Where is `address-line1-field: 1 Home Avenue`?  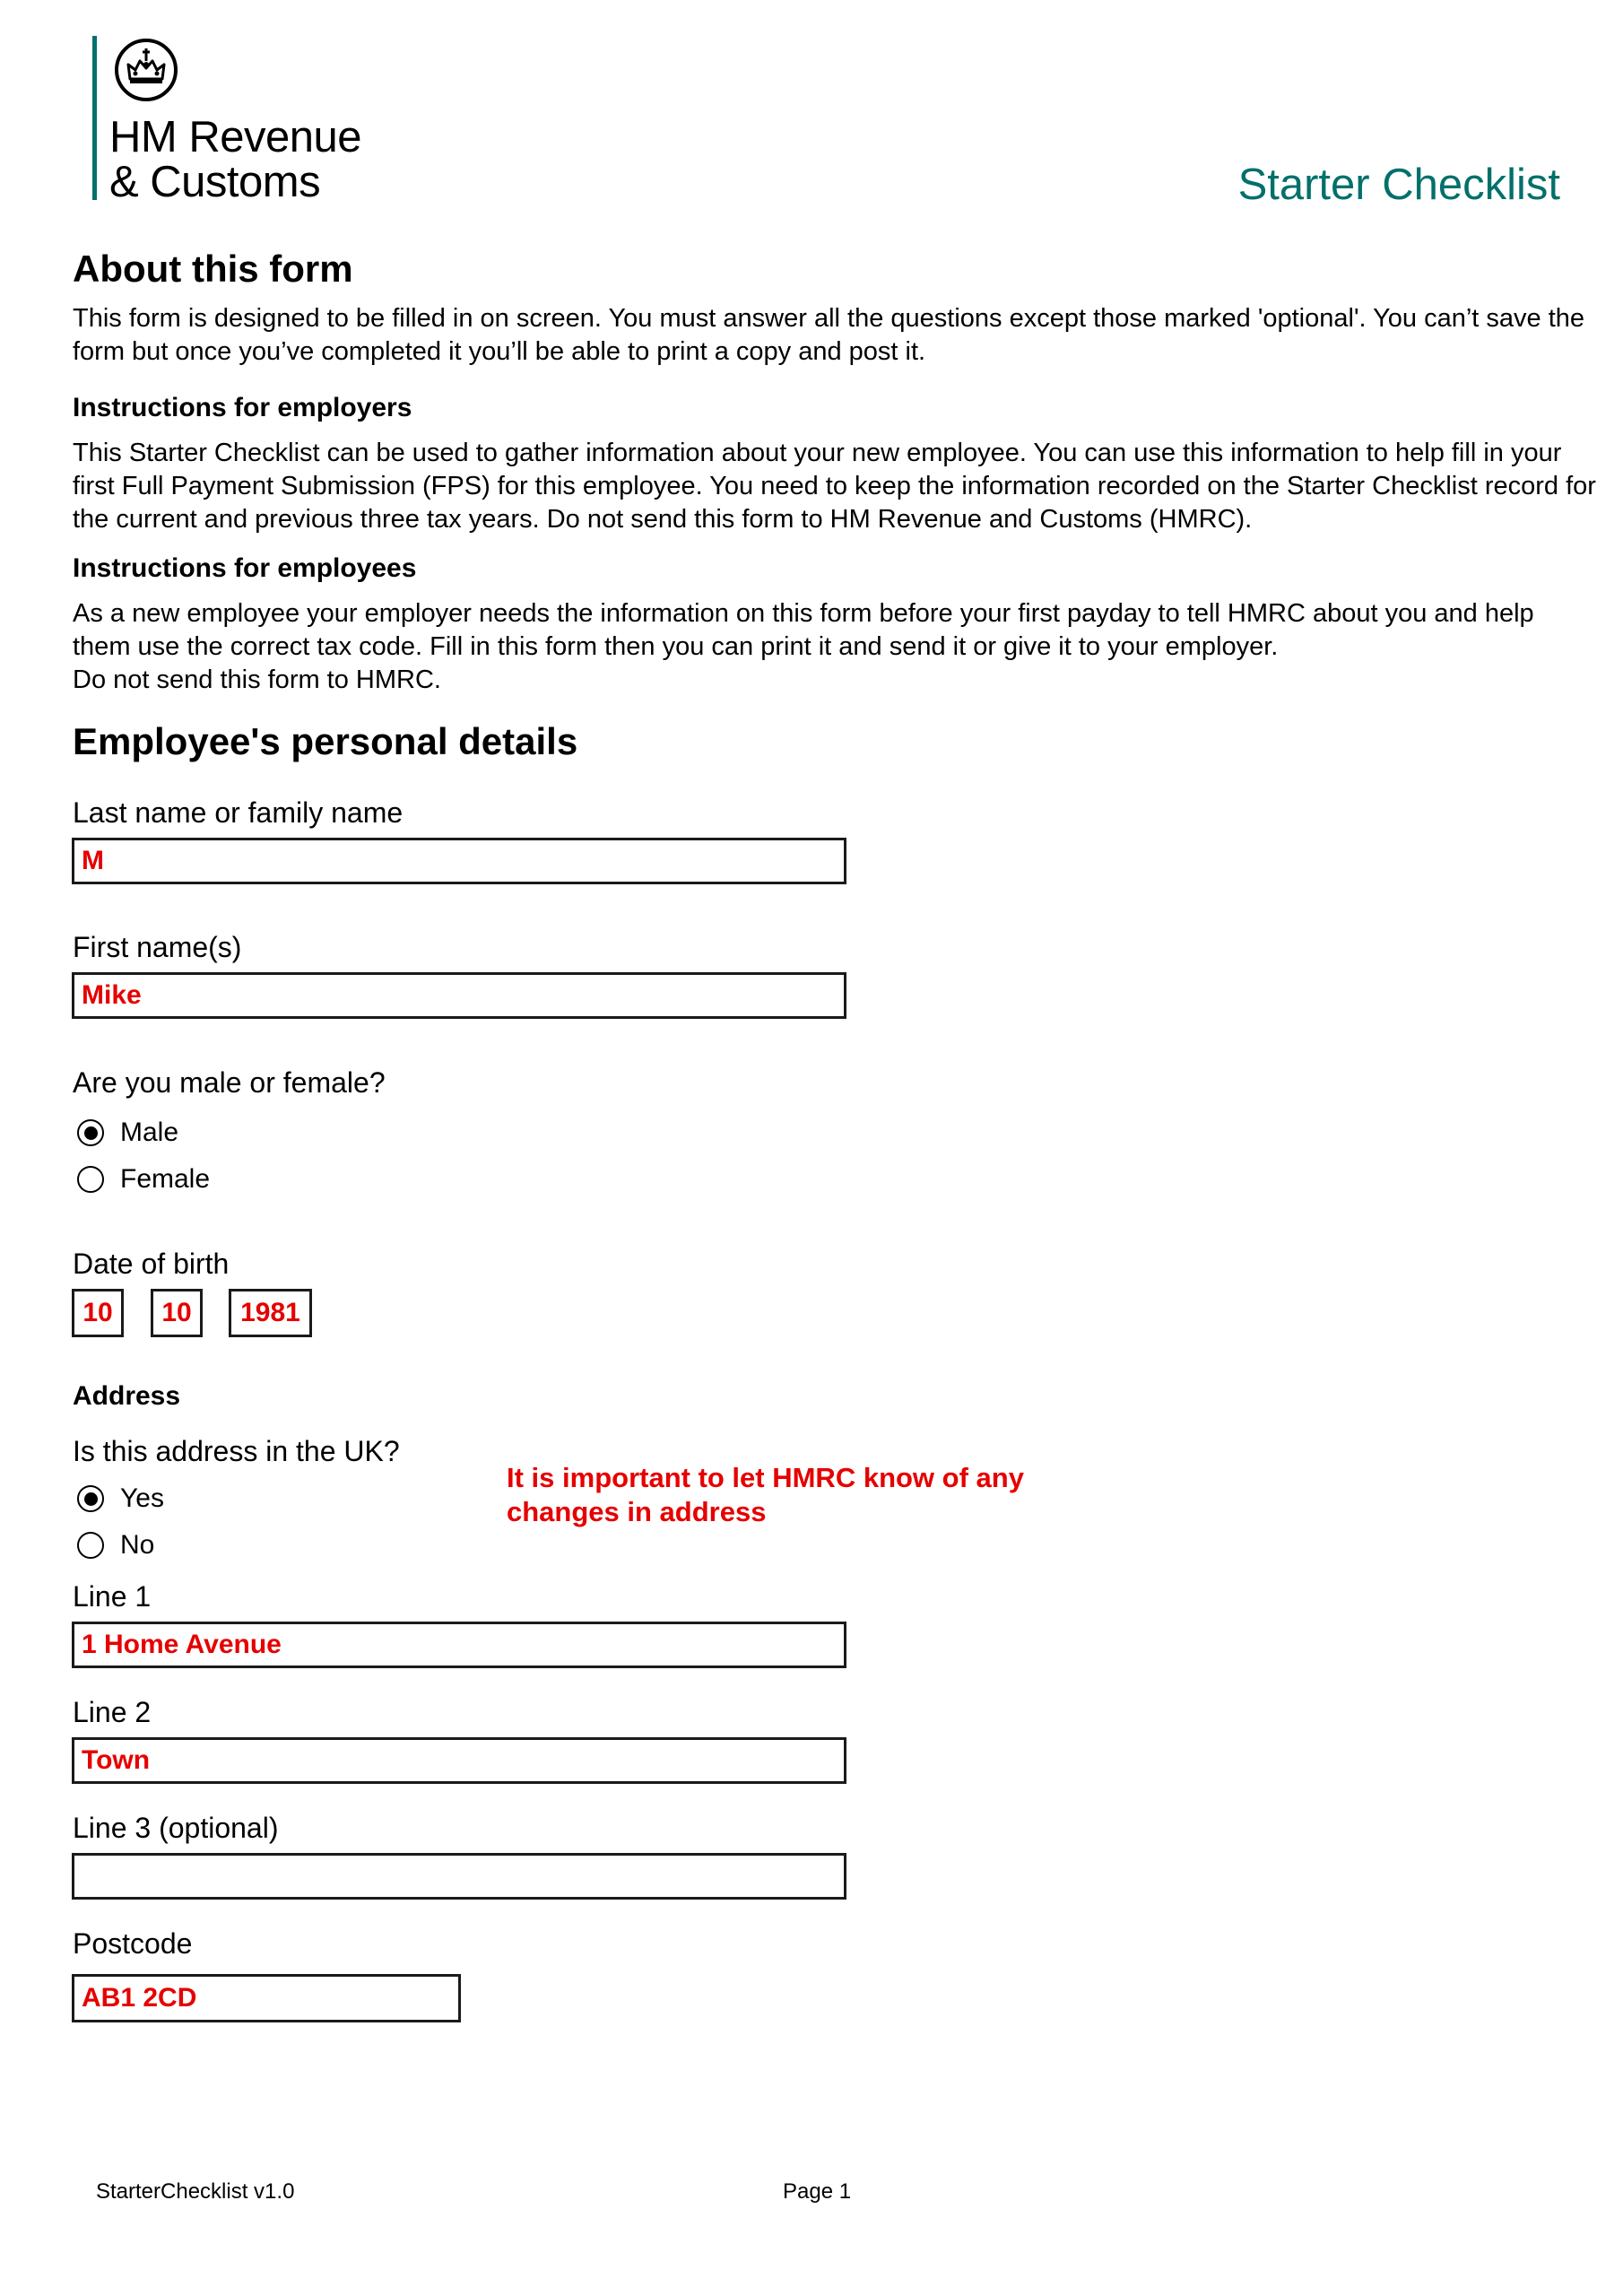 address-line1-field: 1 Home Avenue is located at coordinates (459, 1645).